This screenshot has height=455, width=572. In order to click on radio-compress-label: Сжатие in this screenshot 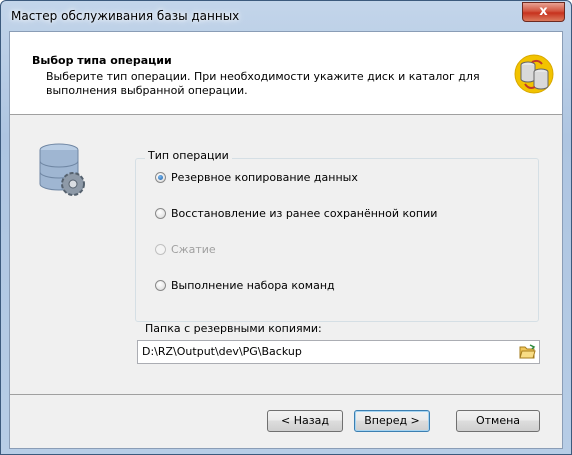, I will do `click(193, 249)`.